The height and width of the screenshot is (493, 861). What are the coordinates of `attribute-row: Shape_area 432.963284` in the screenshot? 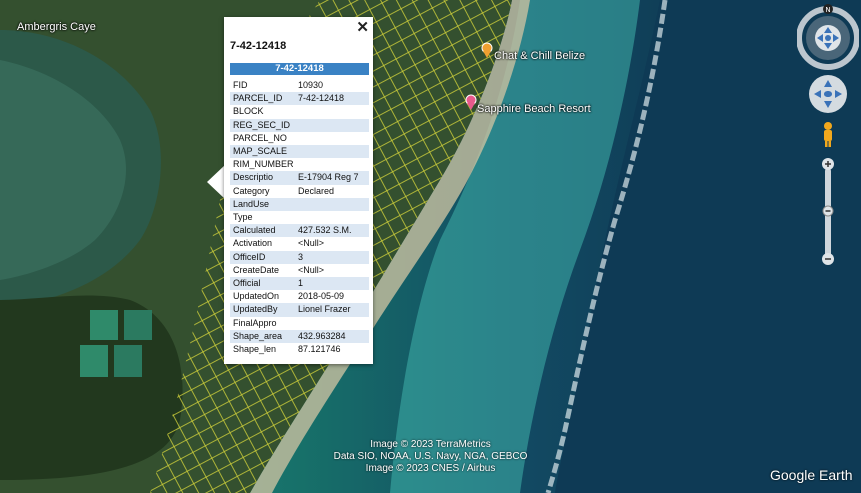 It's located at (299, 336).